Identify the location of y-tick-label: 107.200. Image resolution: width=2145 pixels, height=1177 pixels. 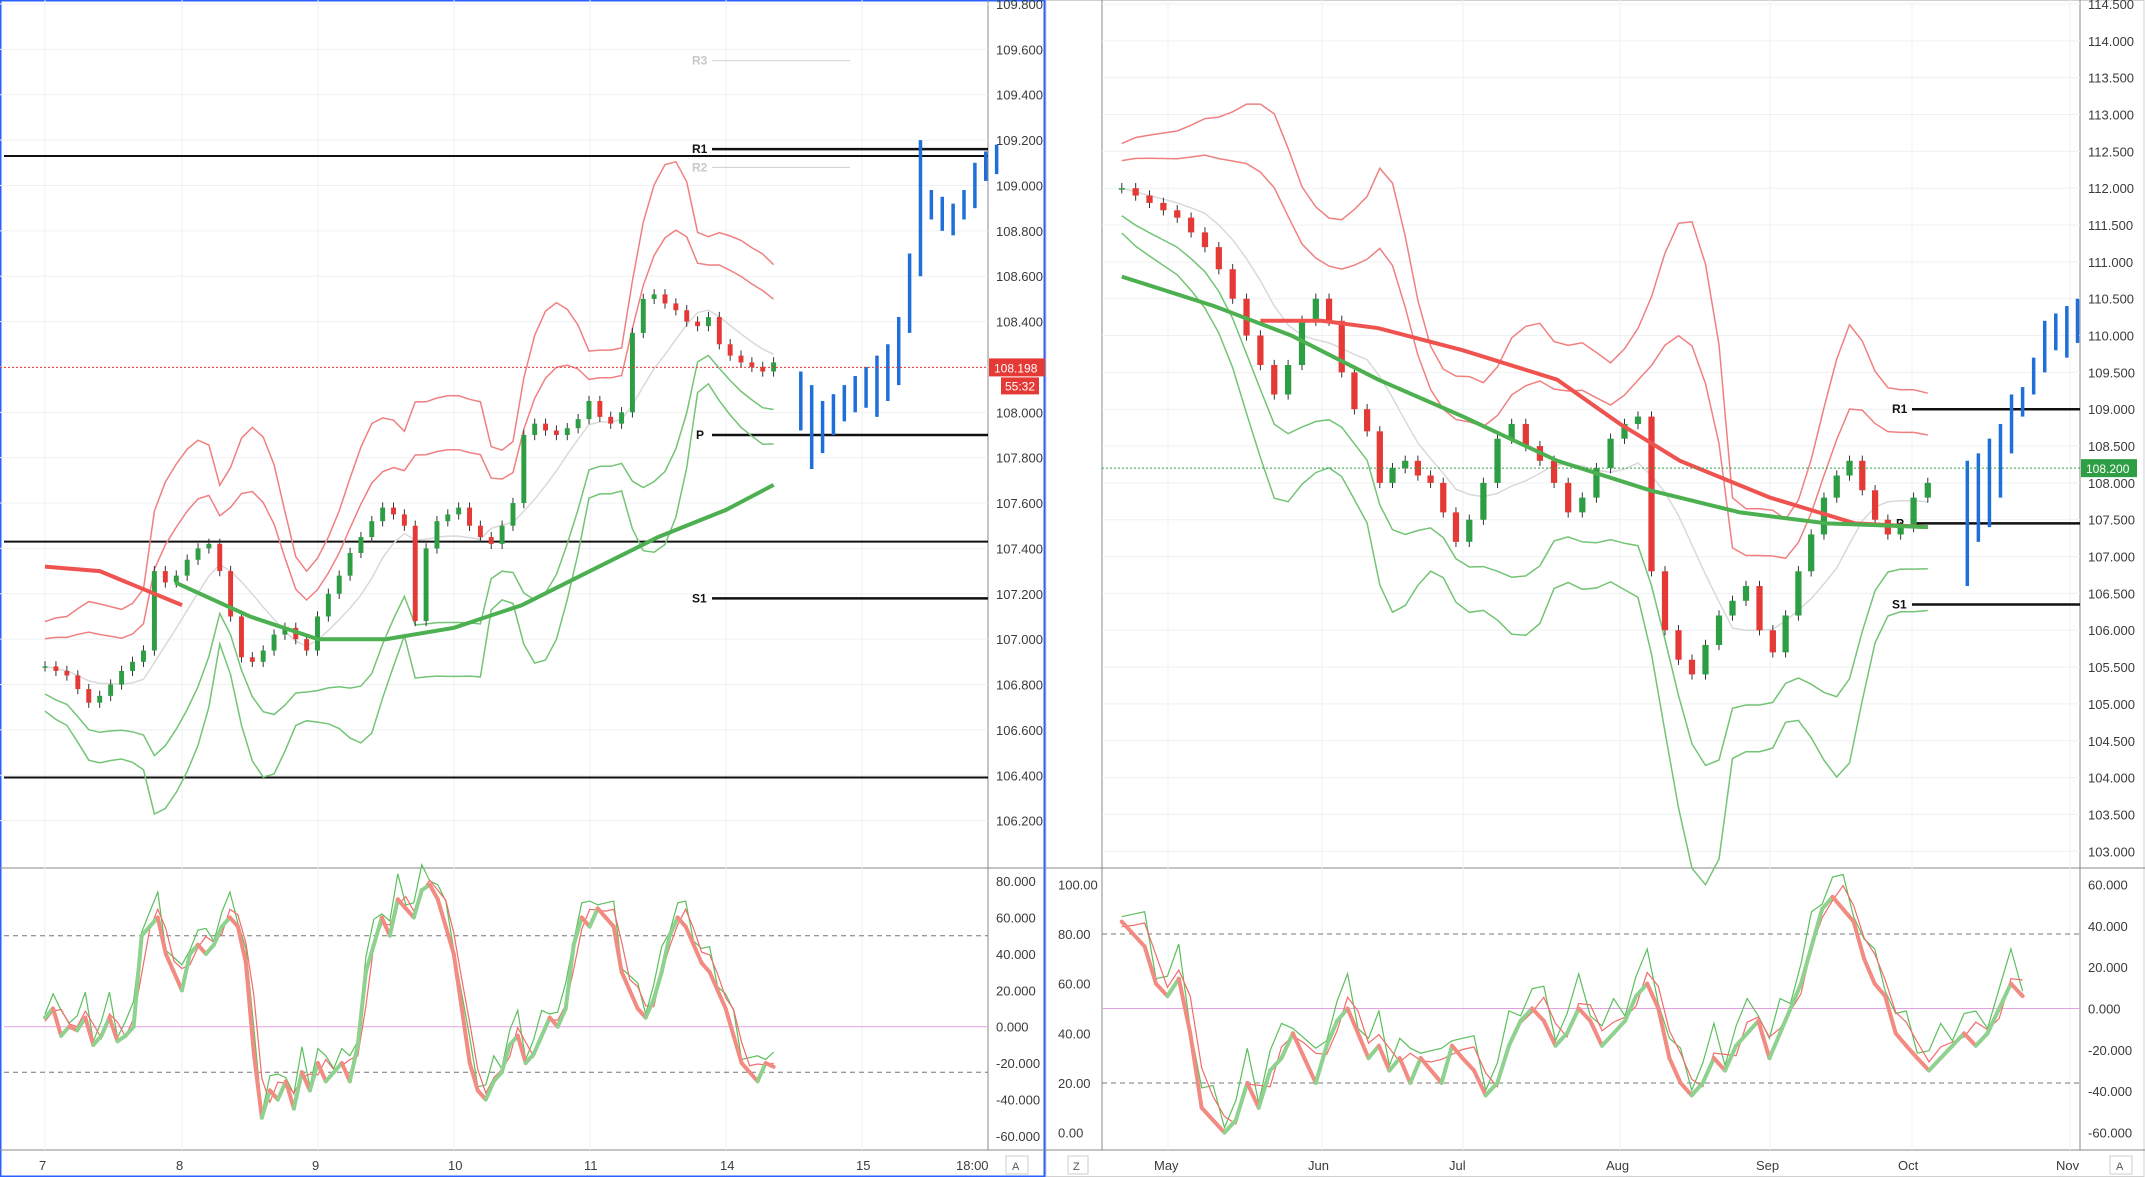
(1019, 594).